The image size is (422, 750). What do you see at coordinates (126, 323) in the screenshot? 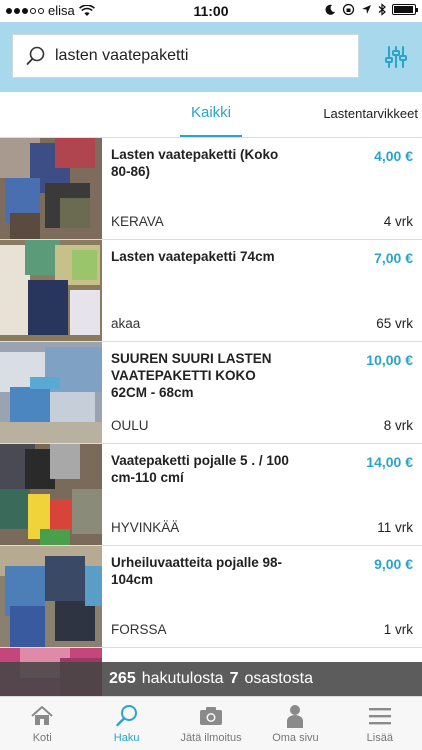
I see `listing-location: akaa` at bounding box center [126, 323].